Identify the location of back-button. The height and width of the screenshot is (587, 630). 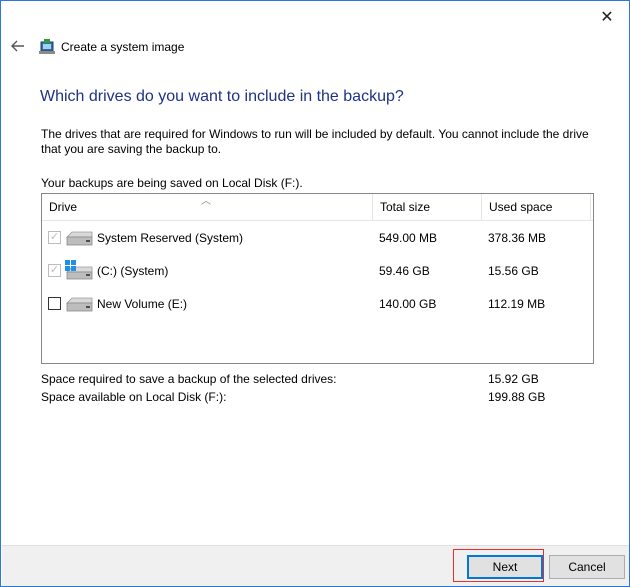
(18, 46).